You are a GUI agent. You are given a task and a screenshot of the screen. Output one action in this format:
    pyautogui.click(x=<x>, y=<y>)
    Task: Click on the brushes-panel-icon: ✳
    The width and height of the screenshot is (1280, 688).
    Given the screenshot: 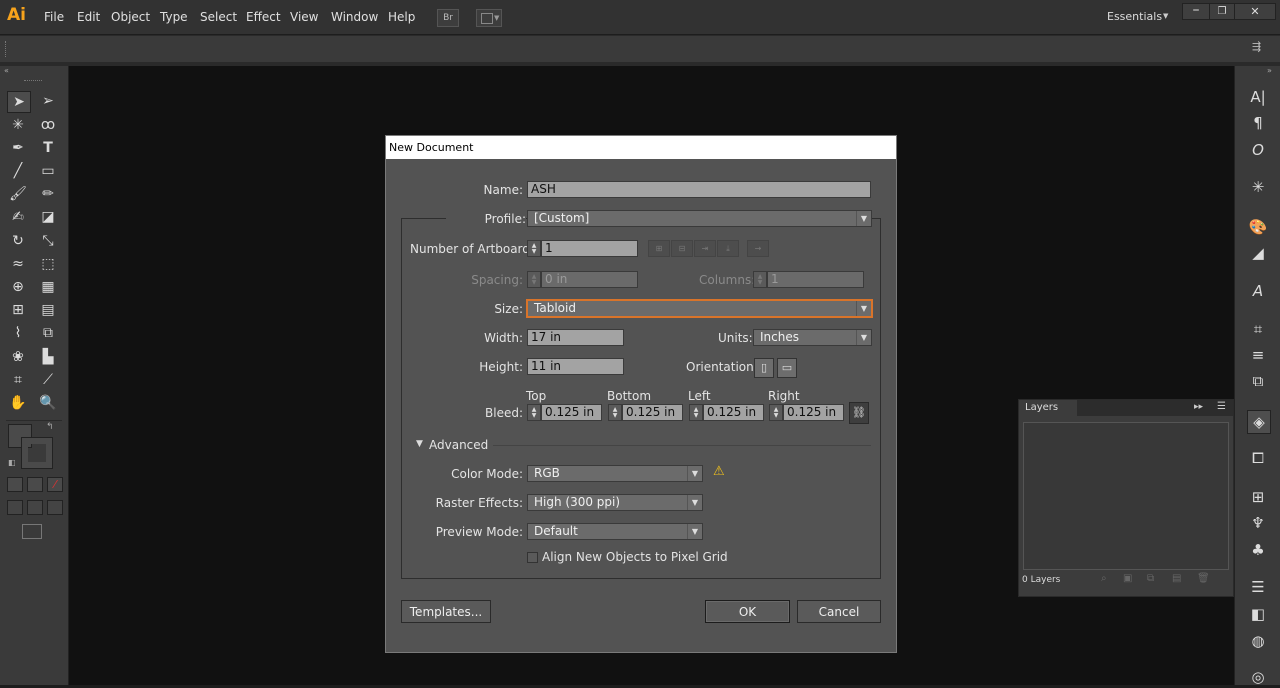 What is the action you would take?
    pyautogui.click(x=1258, y=187)
    